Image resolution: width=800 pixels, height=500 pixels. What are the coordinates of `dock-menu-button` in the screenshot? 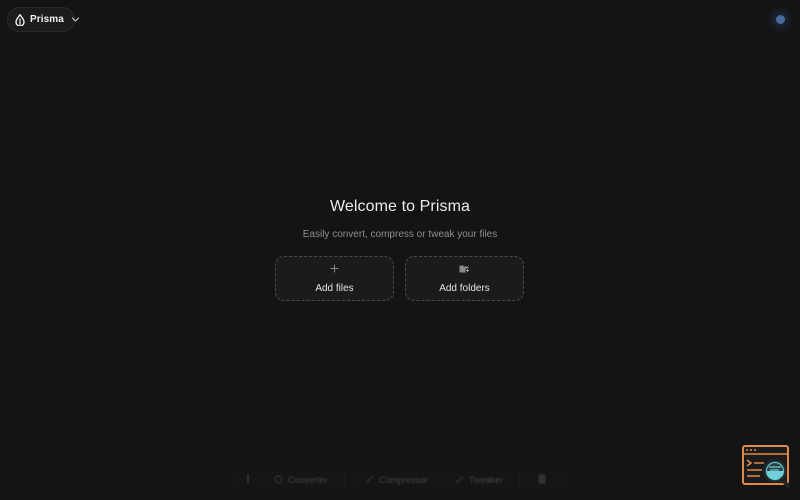 It's located at (248, 480).